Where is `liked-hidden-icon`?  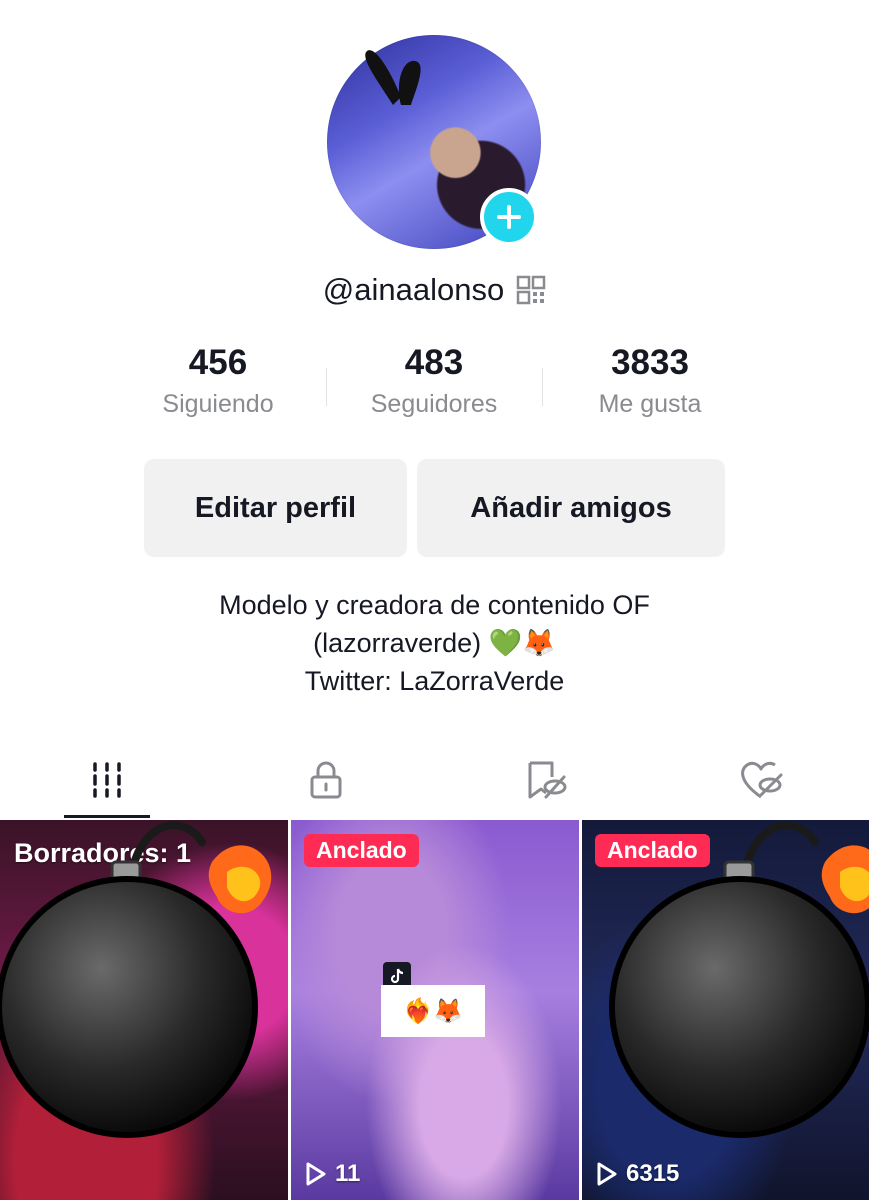 liked-hidden-icon is located at coordinates (762, 780).